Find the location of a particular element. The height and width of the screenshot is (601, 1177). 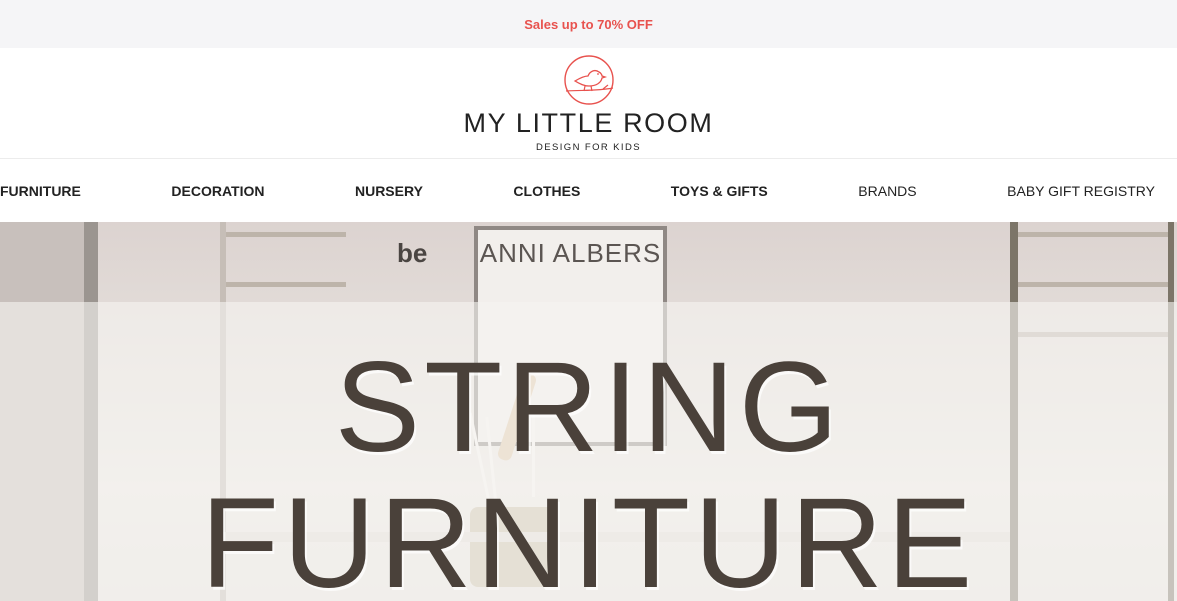

nav-item-brands: BRANDS is located at coordinates (887, 191).